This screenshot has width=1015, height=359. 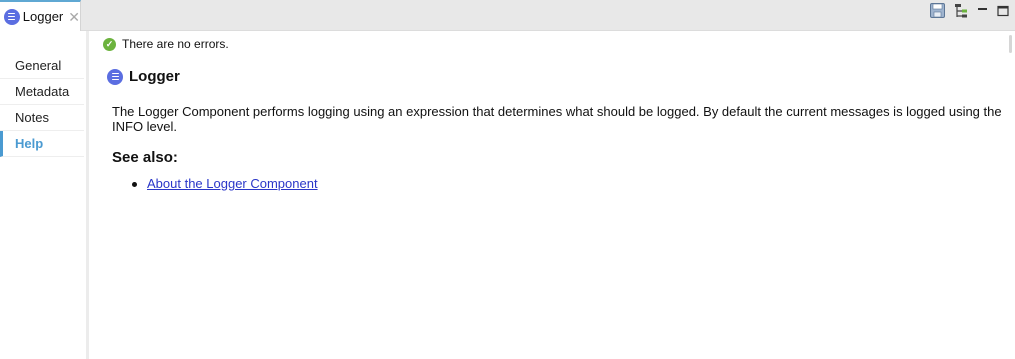 I want to click on properties-sidebar: General Metadata Notes Help, so click(x=44, y=195).